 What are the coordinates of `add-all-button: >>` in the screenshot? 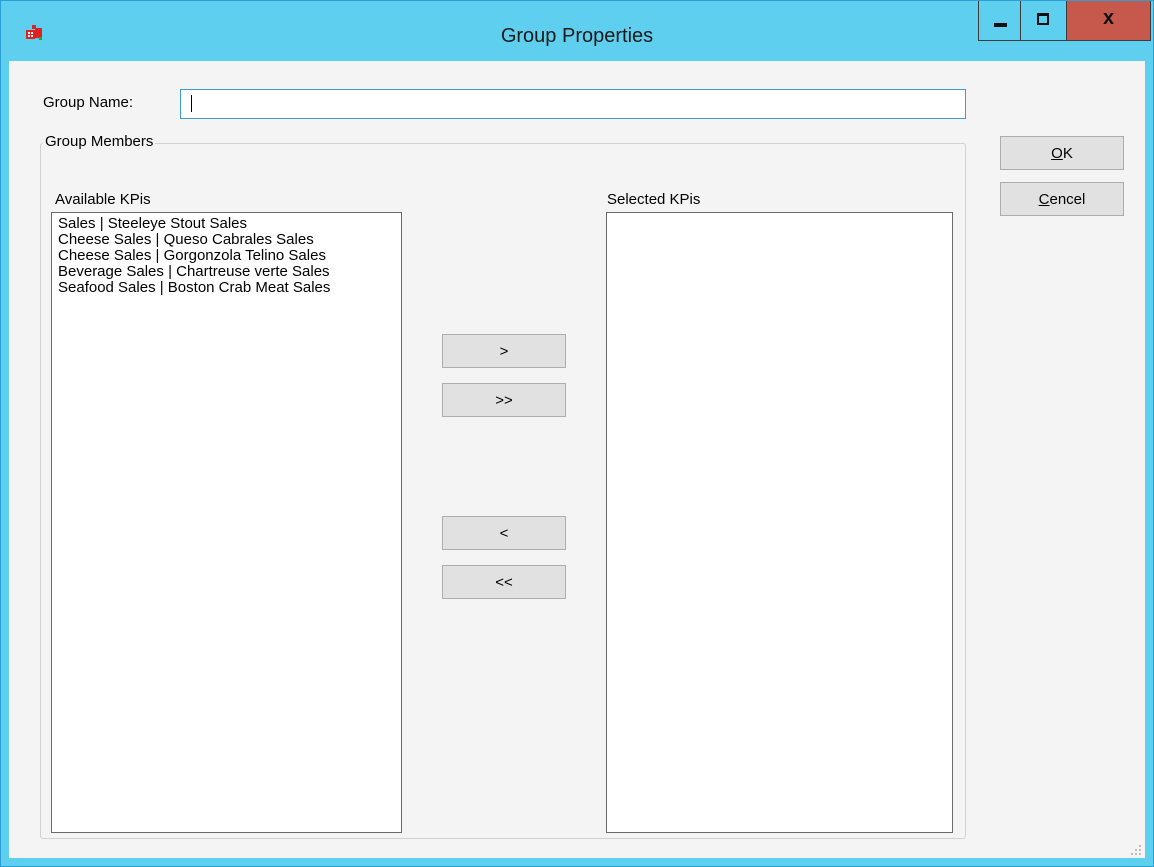 It's located at (504, 400).